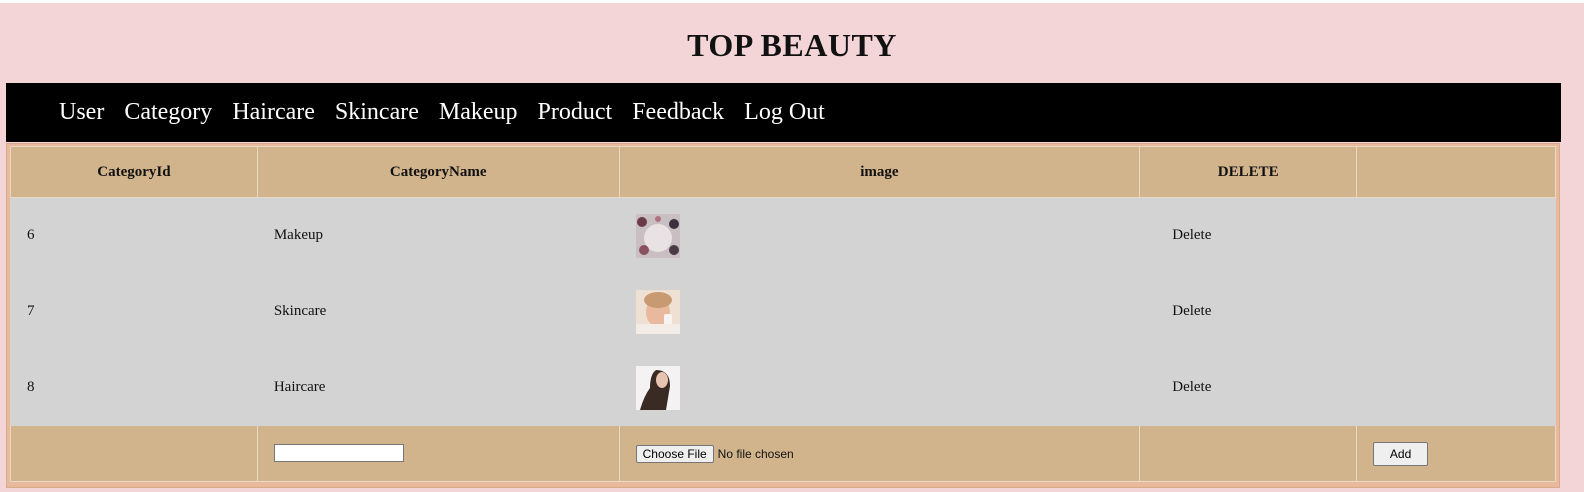 This screenshot has width=1584, height=492. I want to click on add-button: Add, so click(1401, 453).